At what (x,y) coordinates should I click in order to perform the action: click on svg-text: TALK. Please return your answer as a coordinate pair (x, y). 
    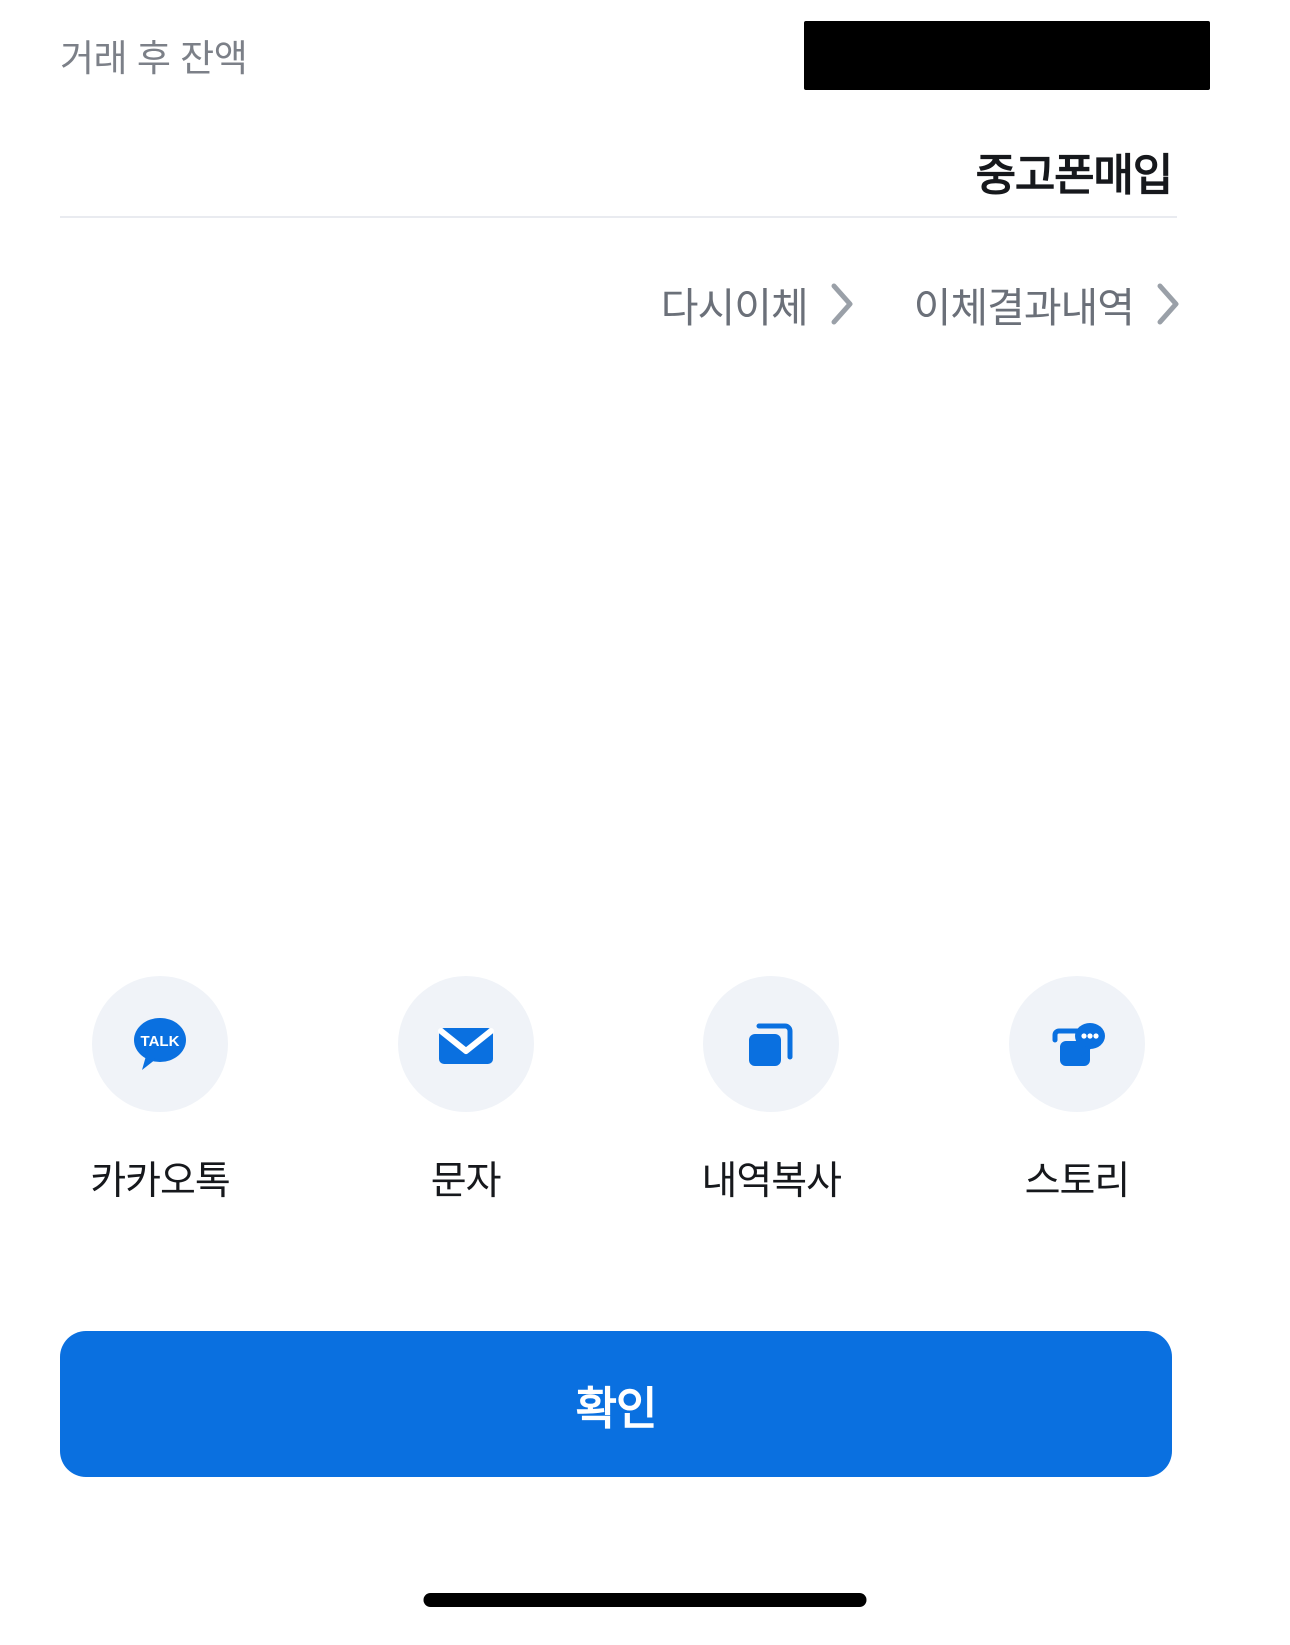
    Looking at the image, I should click on (160, 1041).